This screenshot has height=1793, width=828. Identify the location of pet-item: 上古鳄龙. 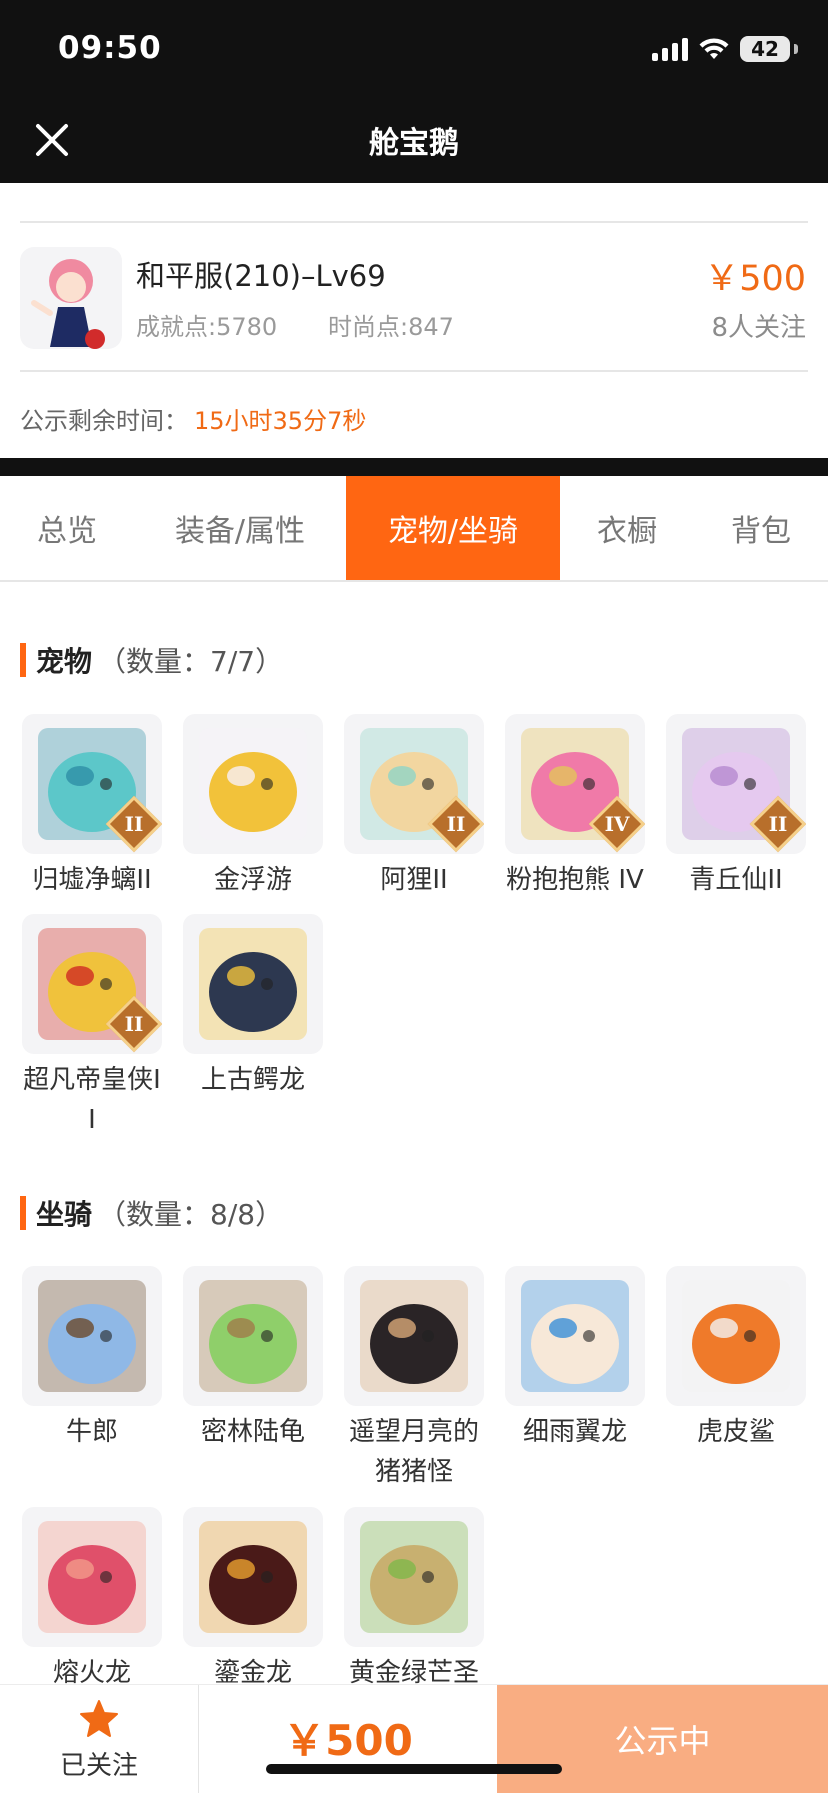
(253, 1007).